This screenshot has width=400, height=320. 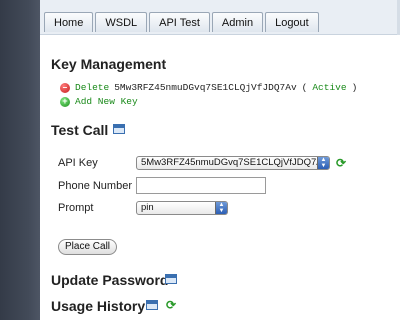 I want to click on api-key-select-value: 5Mw3RFZ45nmuDGvq7SE1CLQjVfJDQ7Av, so click(x=234, y=162).